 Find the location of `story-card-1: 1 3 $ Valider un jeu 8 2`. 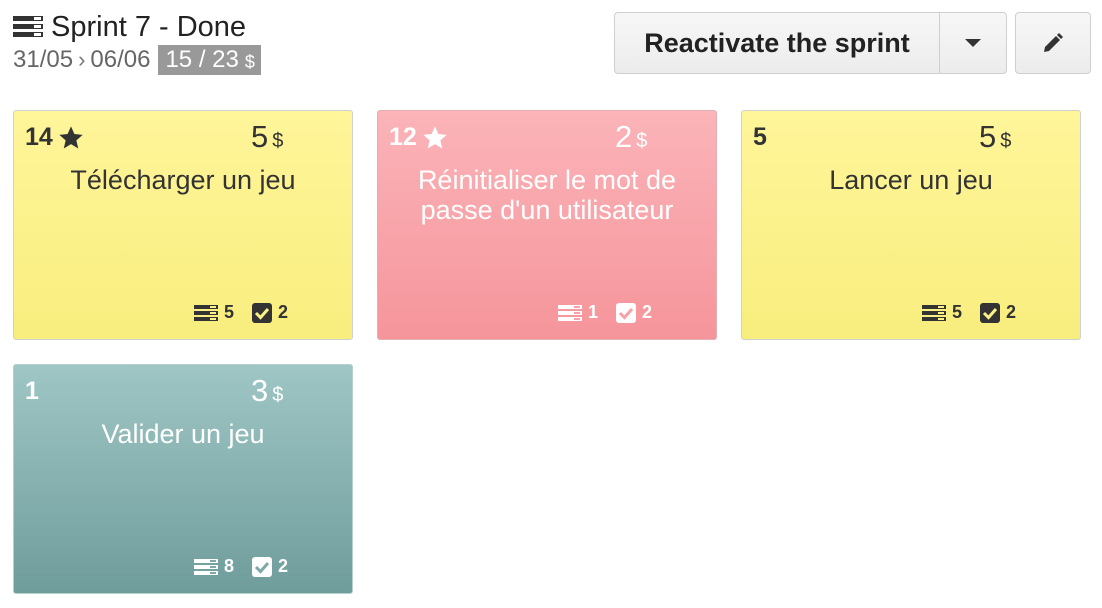

story-card-1: 1 3 $ Valider un jeu 8 2 is located at coordinates (183, 479).